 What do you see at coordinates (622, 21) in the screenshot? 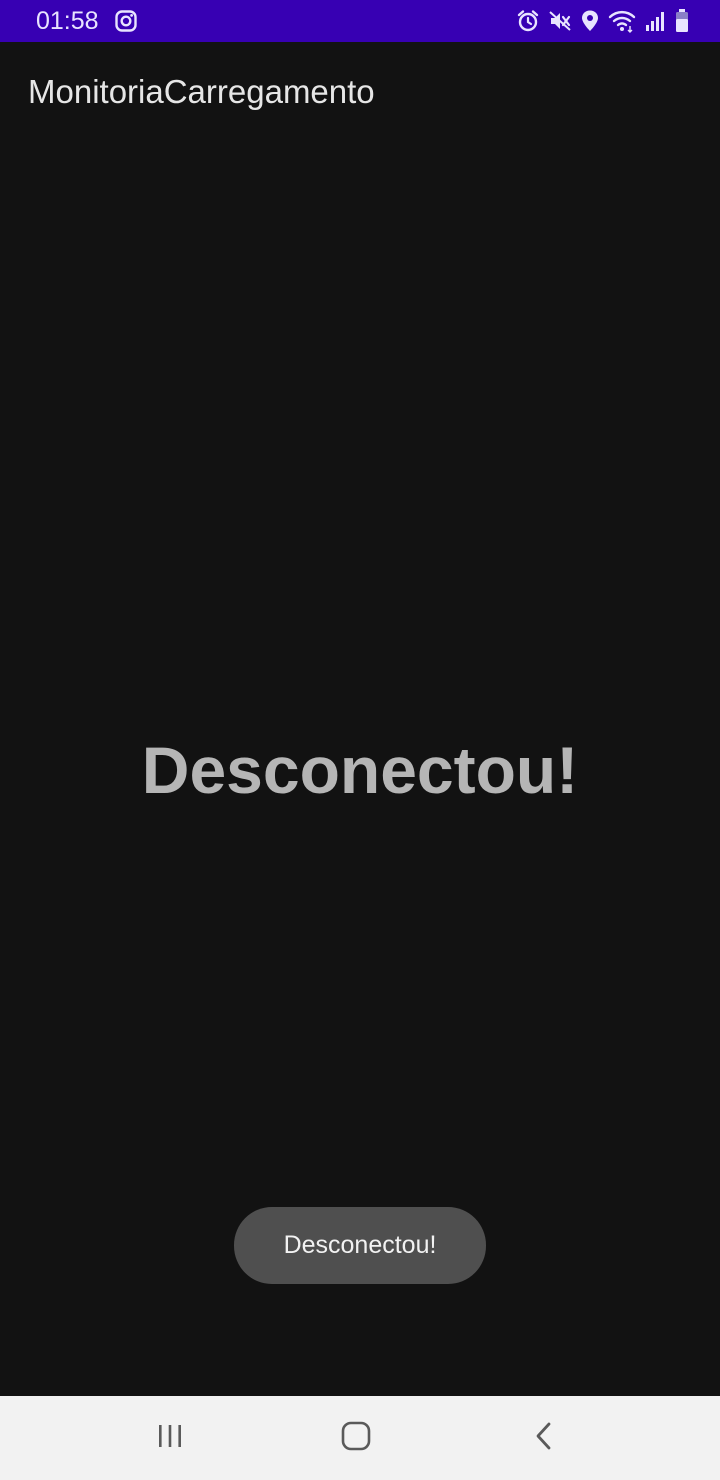
I see `wifi-icon` at bounding box center [622, 21].